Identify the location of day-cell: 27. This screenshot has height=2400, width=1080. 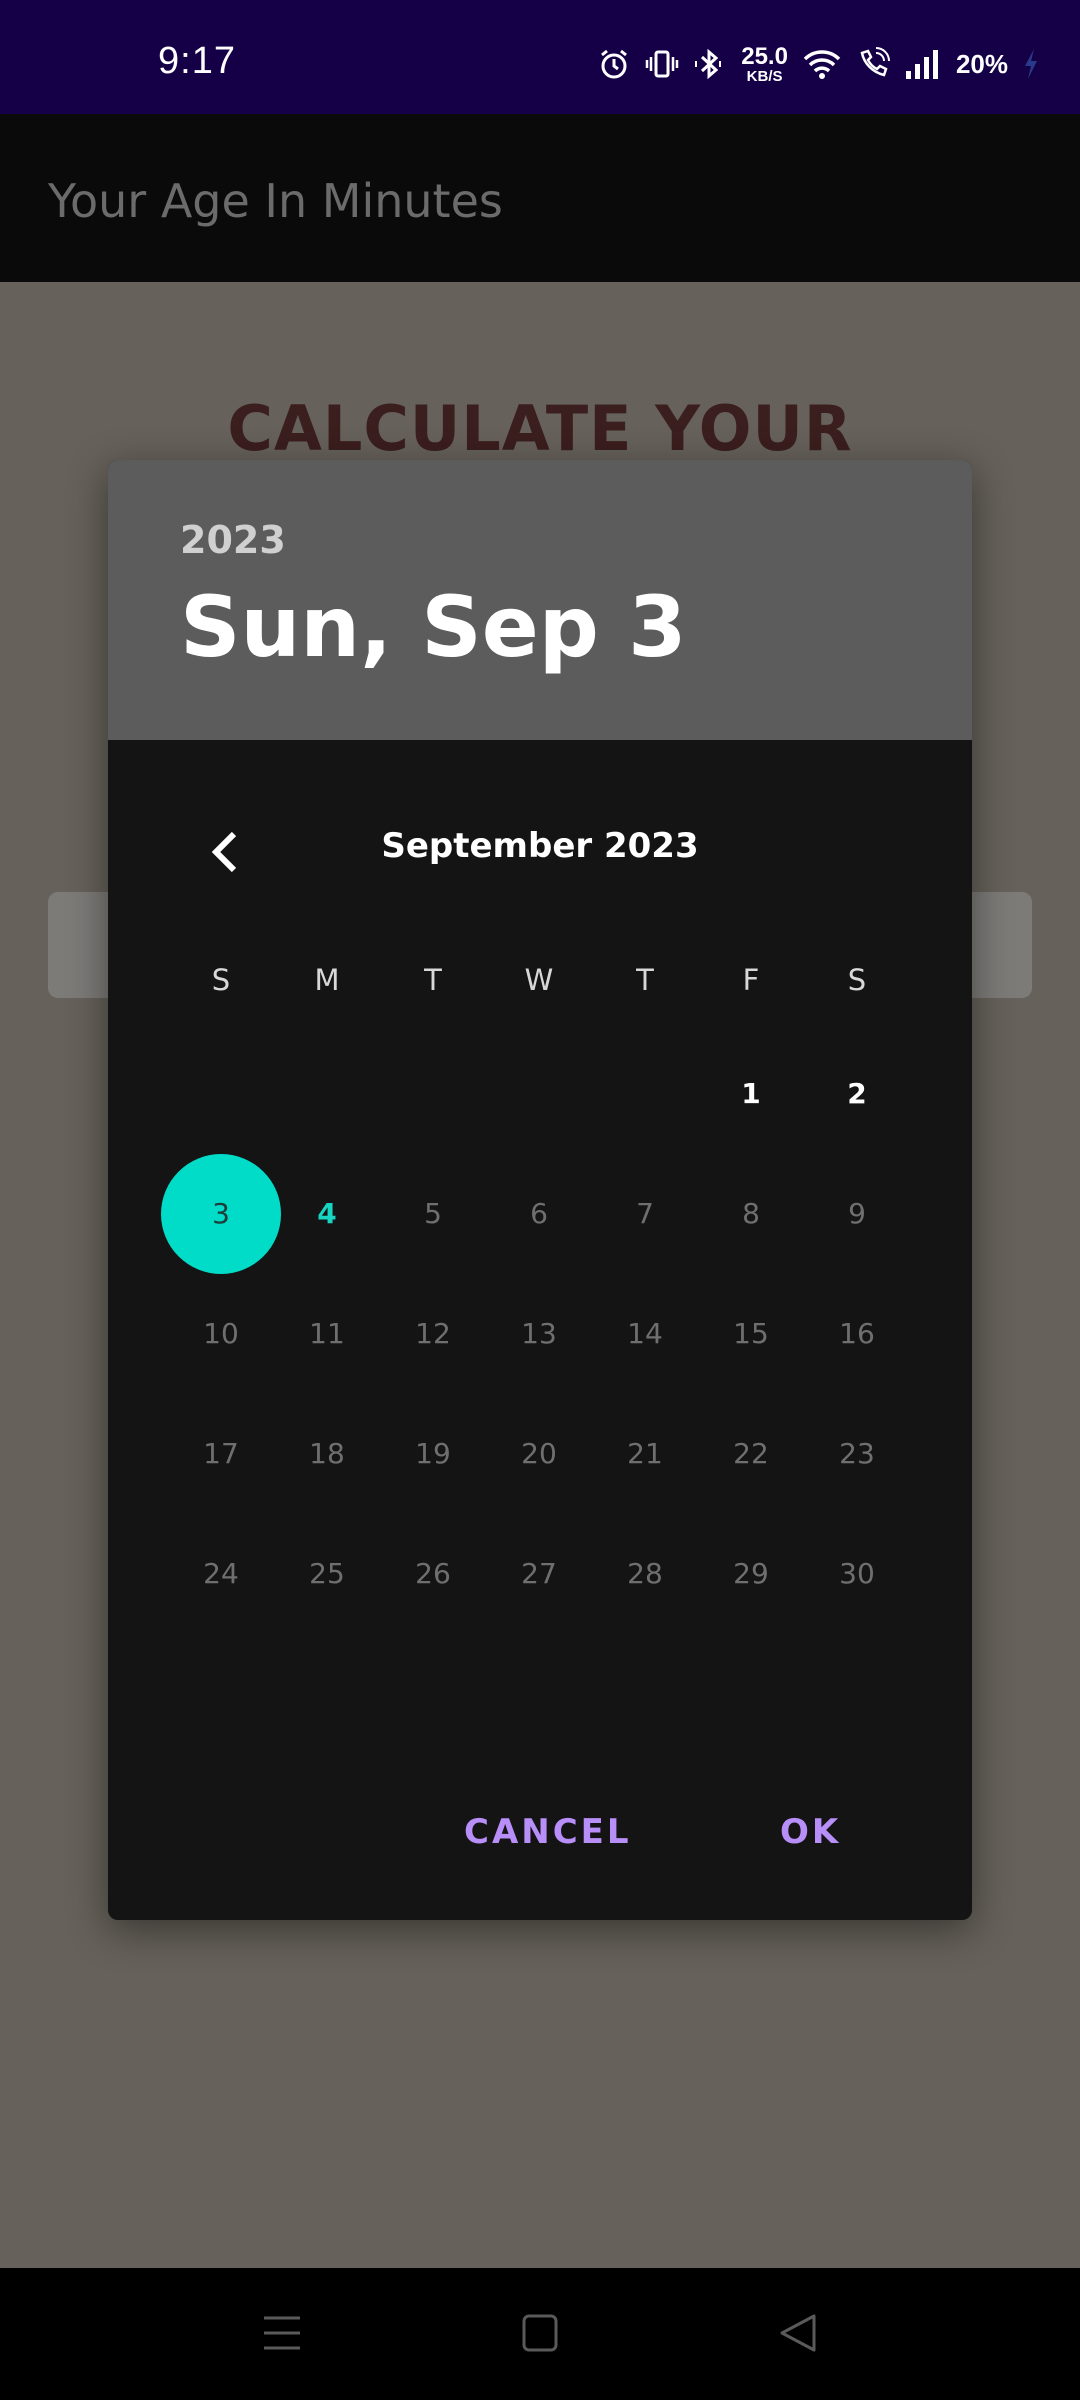
(539, 1573).